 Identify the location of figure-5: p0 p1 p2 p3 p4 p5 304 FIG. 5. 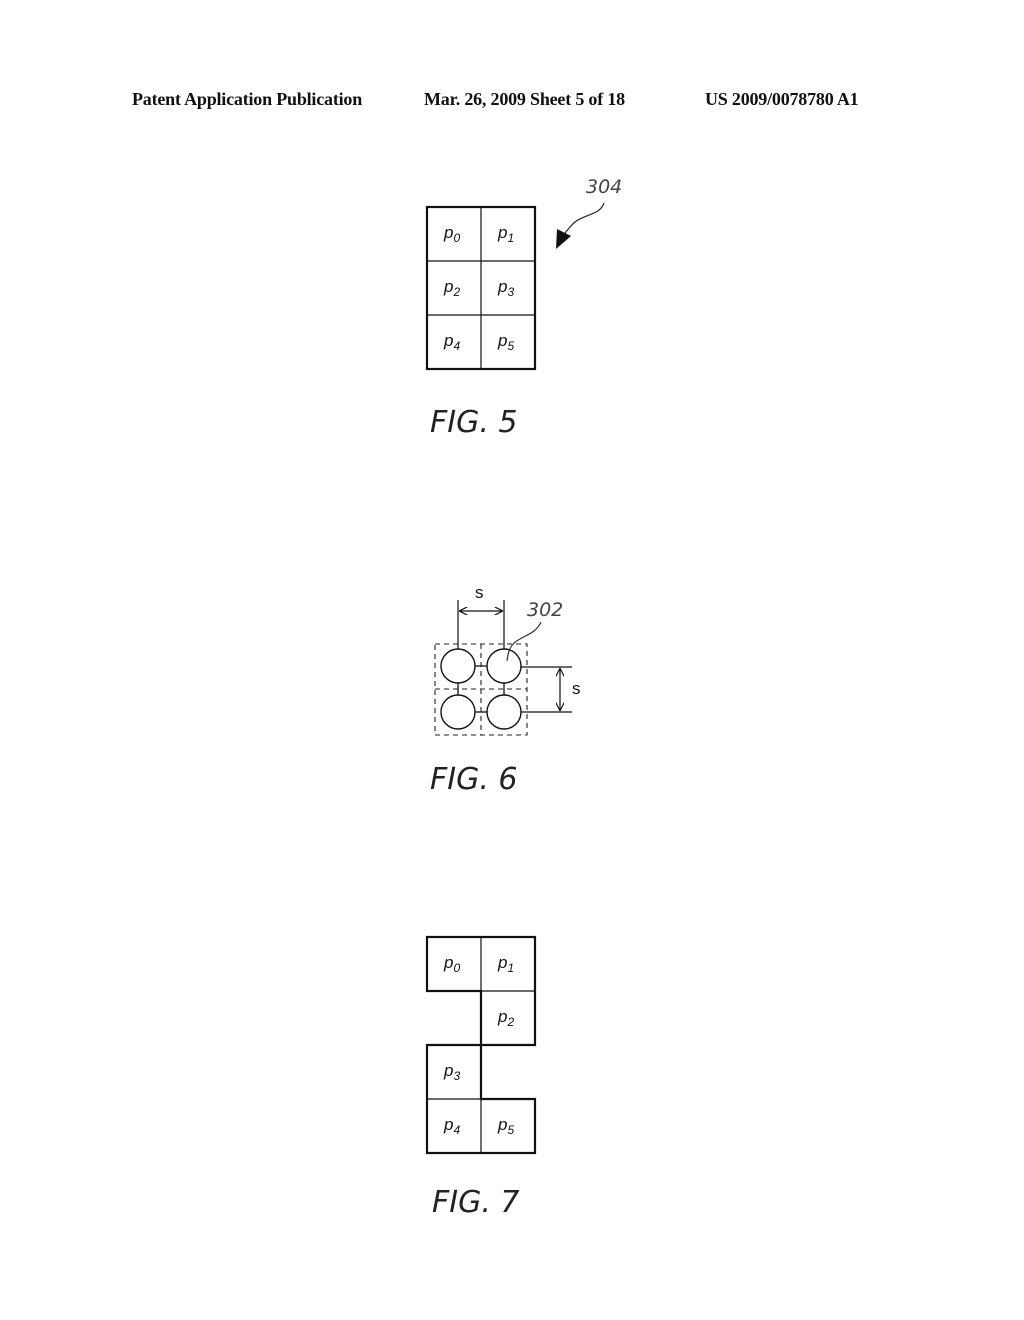
(523, 308).